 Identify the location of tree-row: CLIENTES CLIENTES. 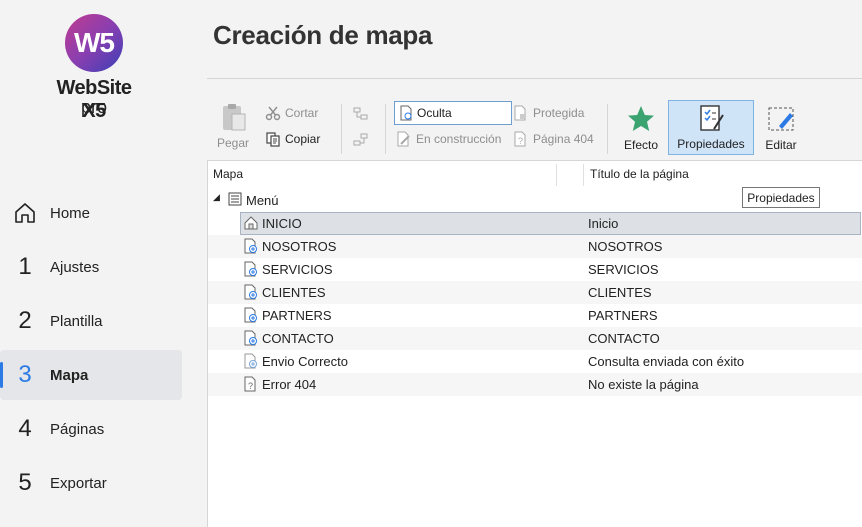
(535, 292).